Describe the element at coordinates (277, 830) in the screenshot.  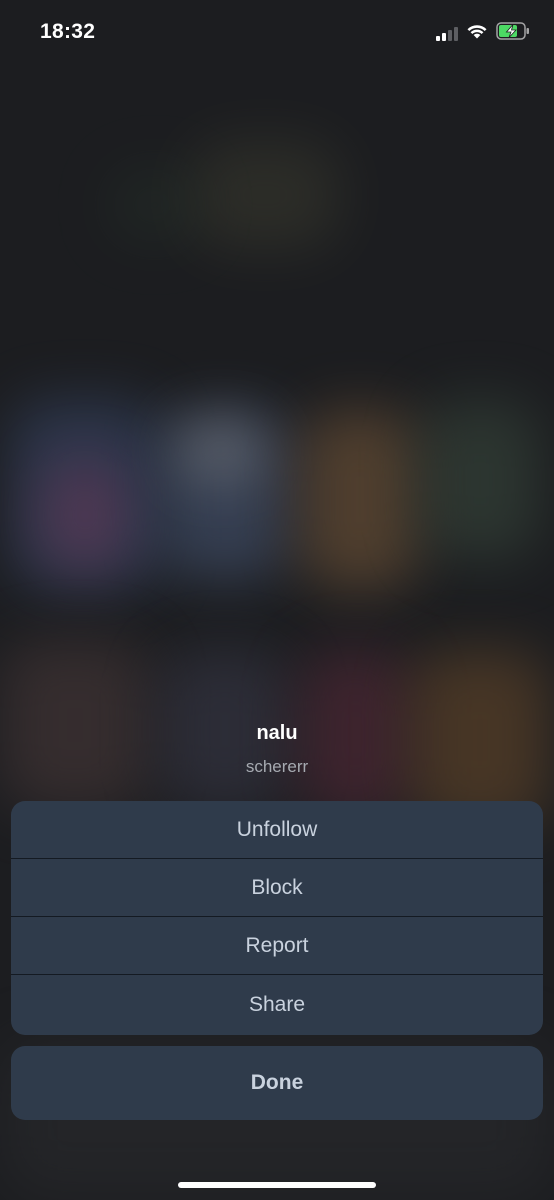
I see `unfollow-button: Unfollow` at that location.